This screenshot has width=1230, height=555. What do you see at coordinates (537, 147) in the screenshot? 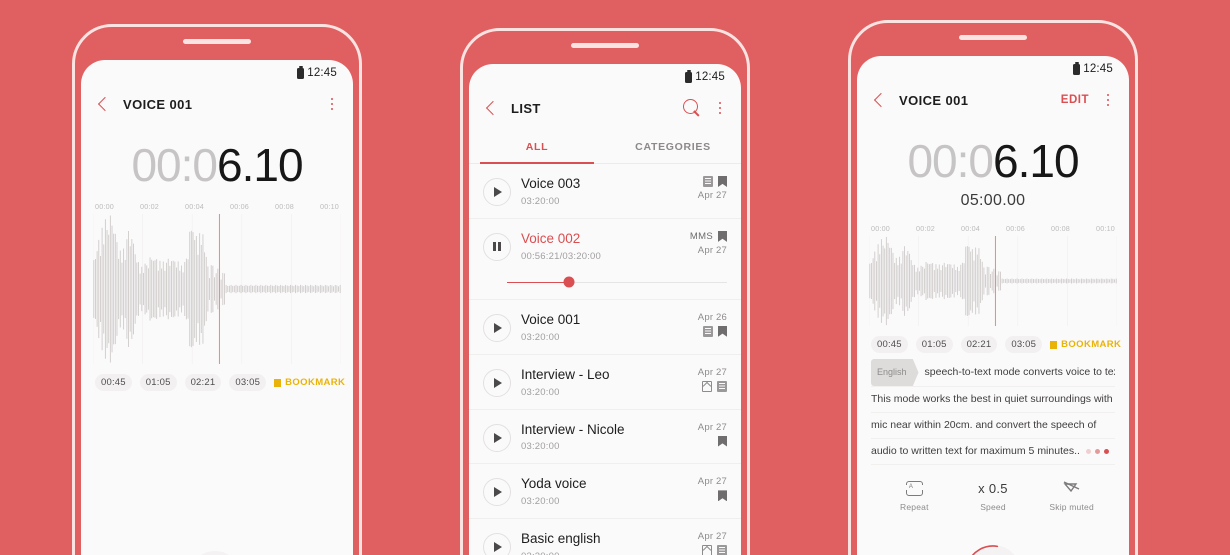
I see `tab-all: ALL` at bounding box center [537, 147].